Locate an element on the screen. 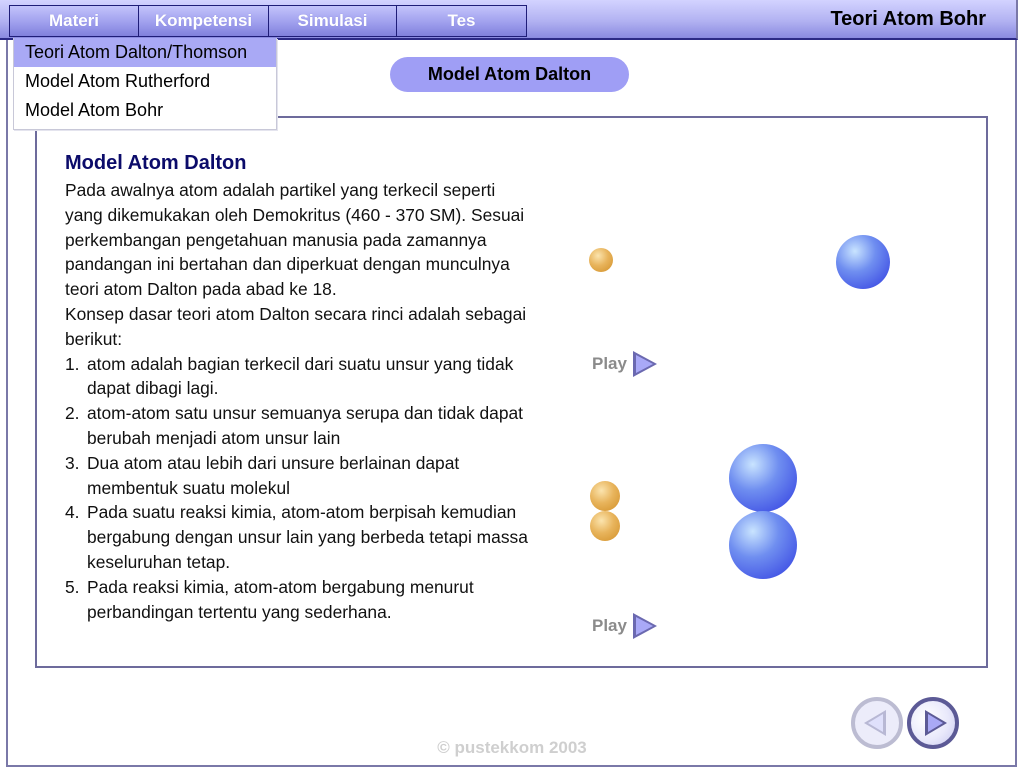  play-button-1: Play is located at coordinates (624, 364).